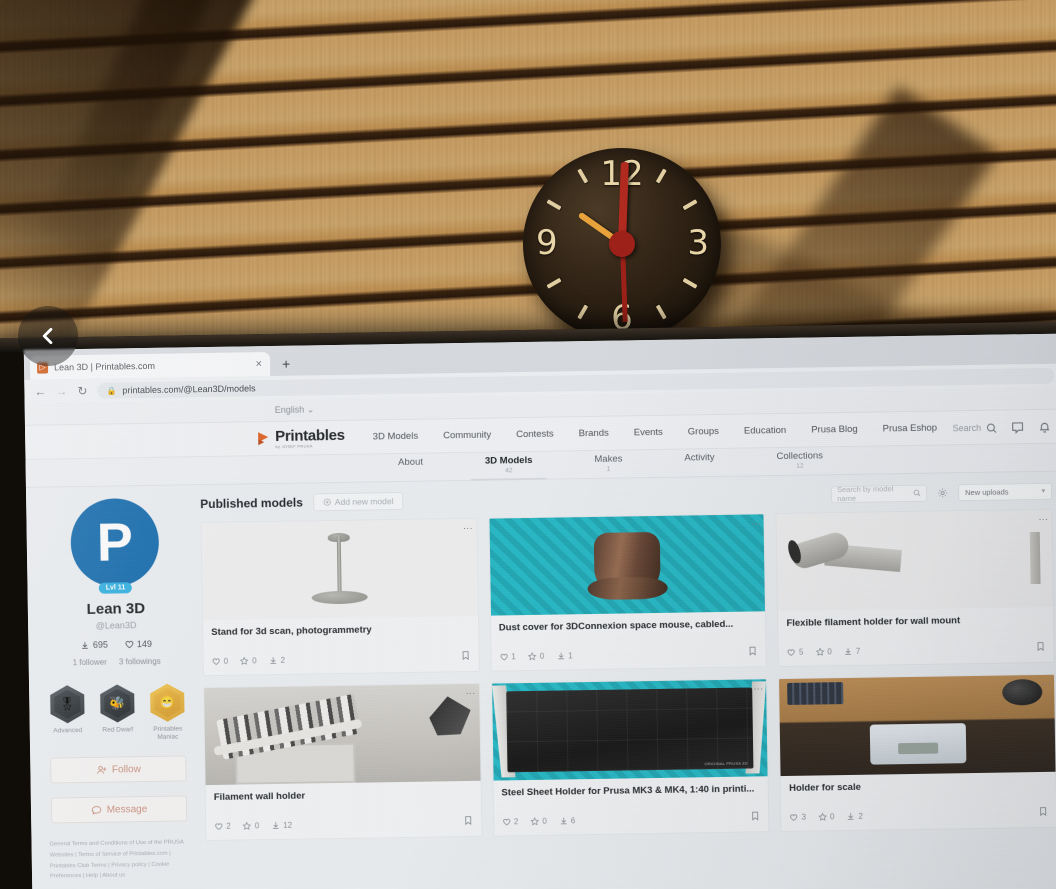 This screenshot has width=1056, height=889. What do you see at coordinates (118, 769) in the screenshot?
I see `follow-button: Follow` at bounding box center [118, 769].